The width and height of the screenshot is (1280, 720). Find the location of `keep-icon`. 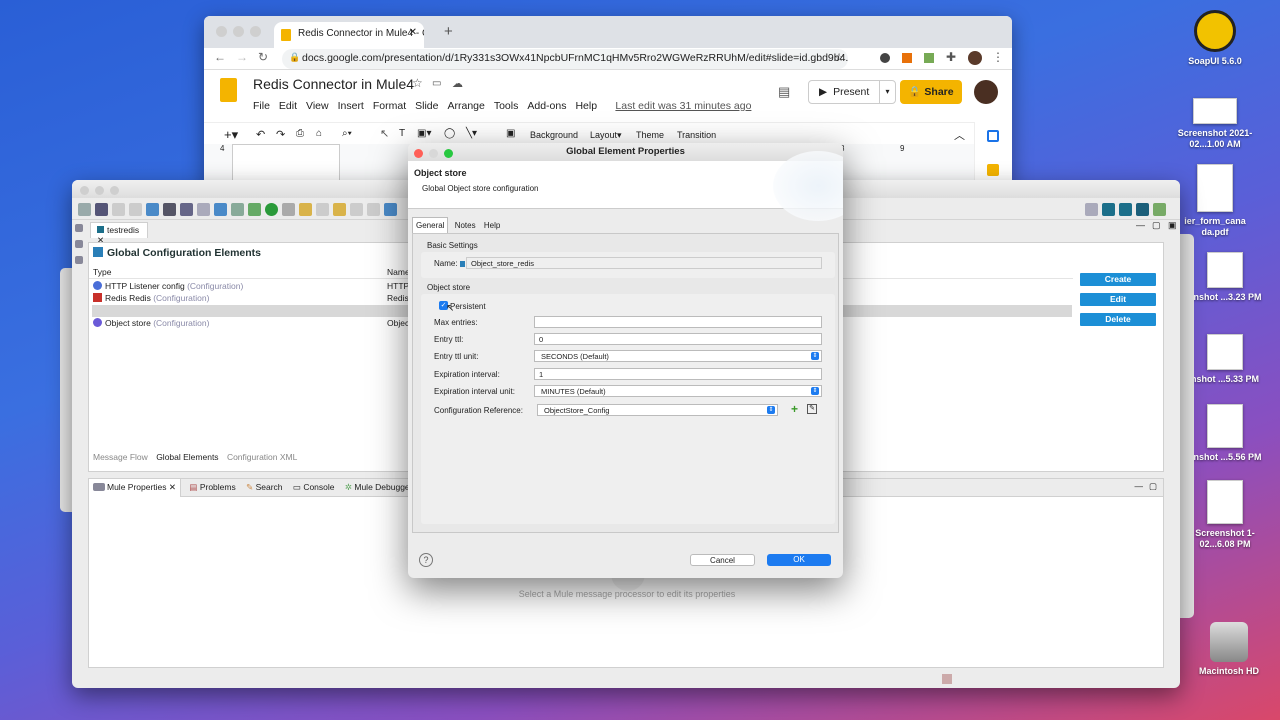

keep-icon is located at coordinates (993, 170).